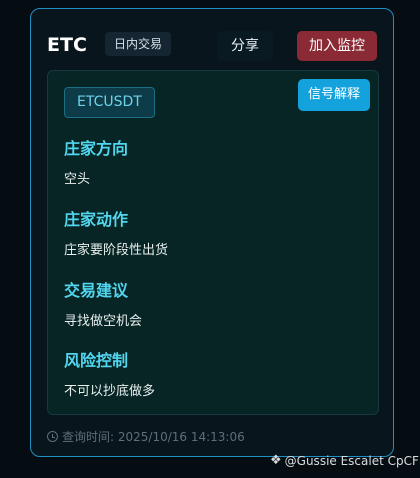 The height and width of the screenshot is (478, 420). Describe the element at coordinates (337, 46) in the screenshot. I see `add-monitor-button: 加入监控` at that location.